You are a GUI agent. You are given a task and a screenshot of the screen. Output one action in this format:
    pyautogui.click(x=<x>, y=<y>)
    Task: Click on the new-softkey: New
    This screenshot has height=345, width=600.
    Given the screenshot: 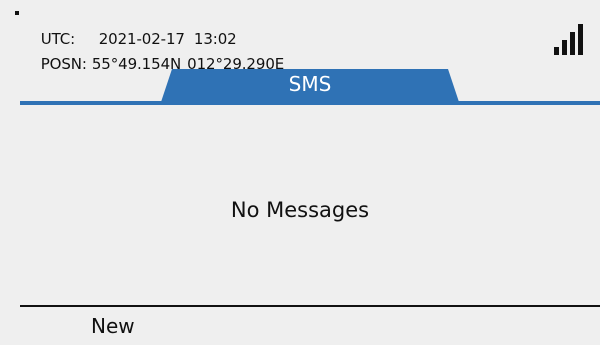 What is the action you would take?
    pyautogui.click(x=113, y=326)
    